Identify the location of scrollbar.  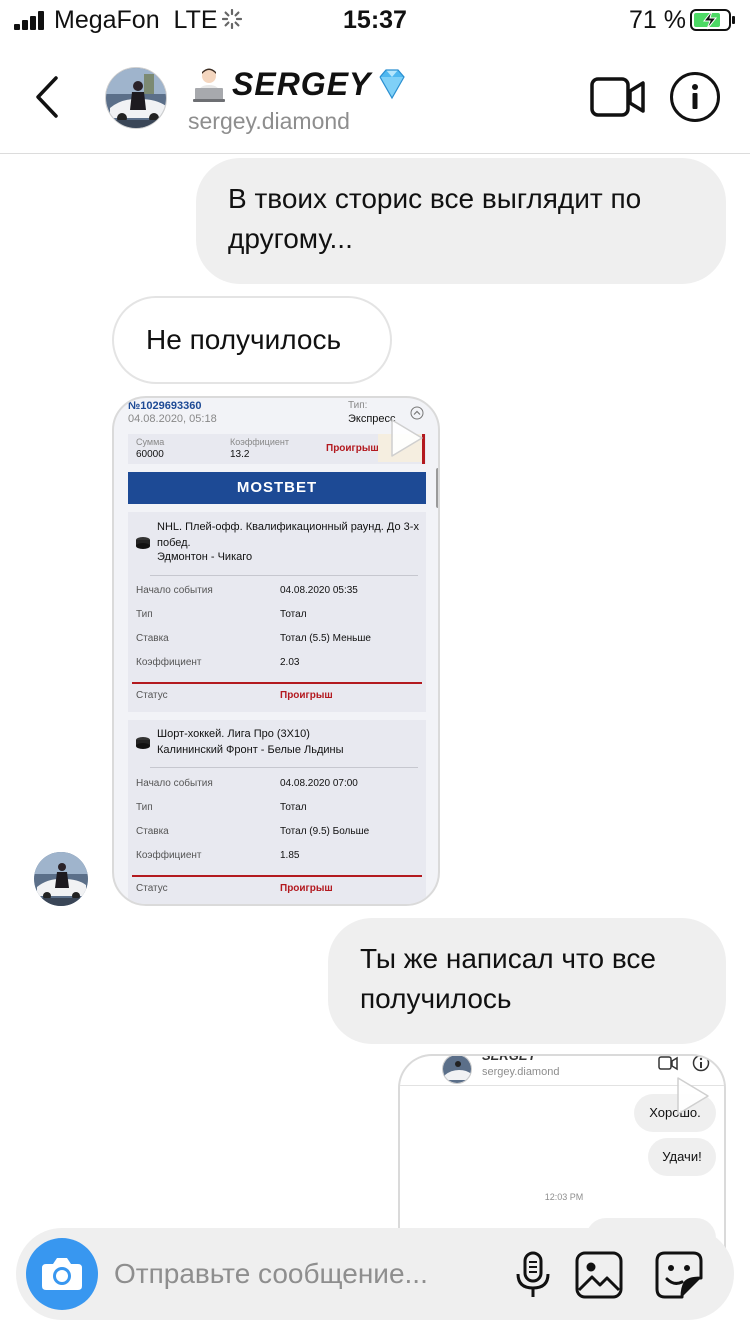
(437, 488).